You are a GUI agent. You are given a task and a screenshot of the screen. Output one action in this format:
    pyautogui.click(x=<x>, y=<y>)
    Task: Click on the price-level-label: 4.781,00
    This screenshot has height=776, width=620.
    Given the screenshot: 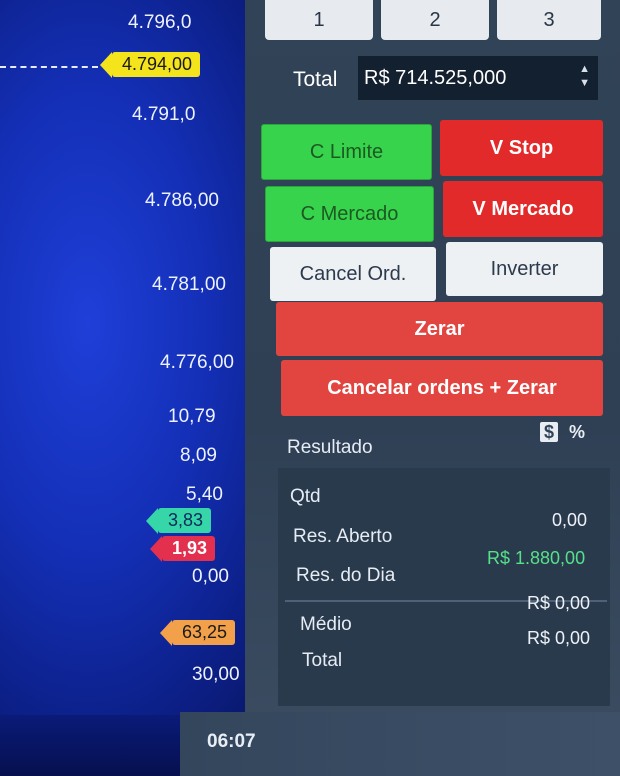 What is the action you would take?
    pyautogui.click(x=189, y=284)
    